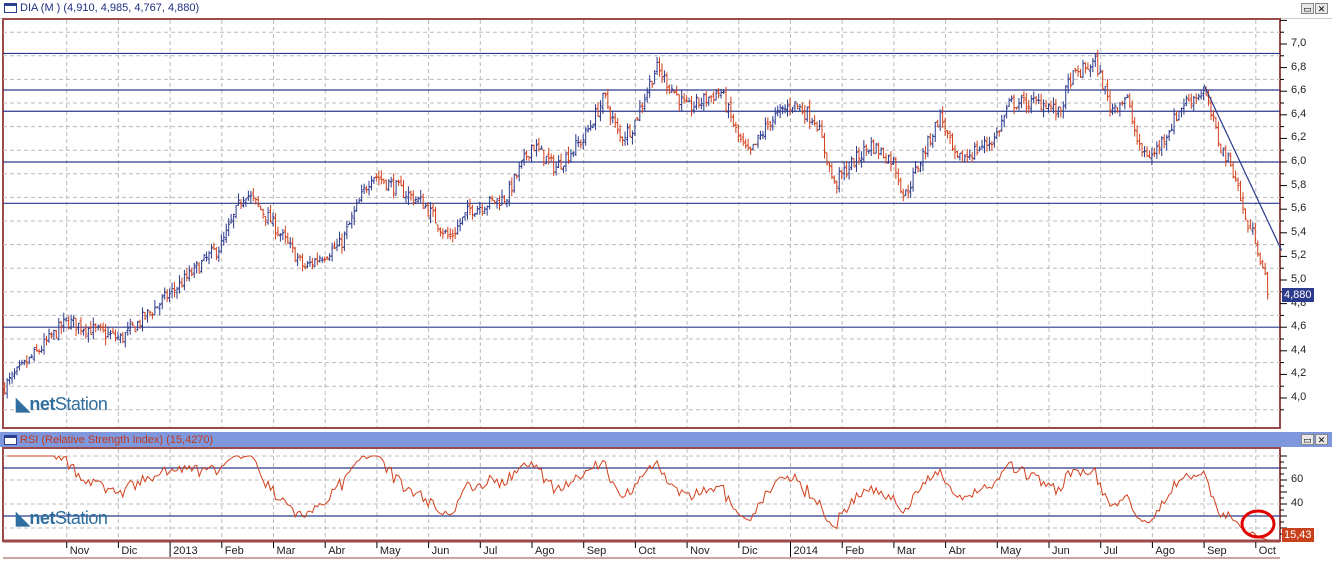 This screenshot has width=1332, height=561. Describe the element at coordinates (749, 551) in the screenshot. I see `x-axis-label: Dic` at that location.